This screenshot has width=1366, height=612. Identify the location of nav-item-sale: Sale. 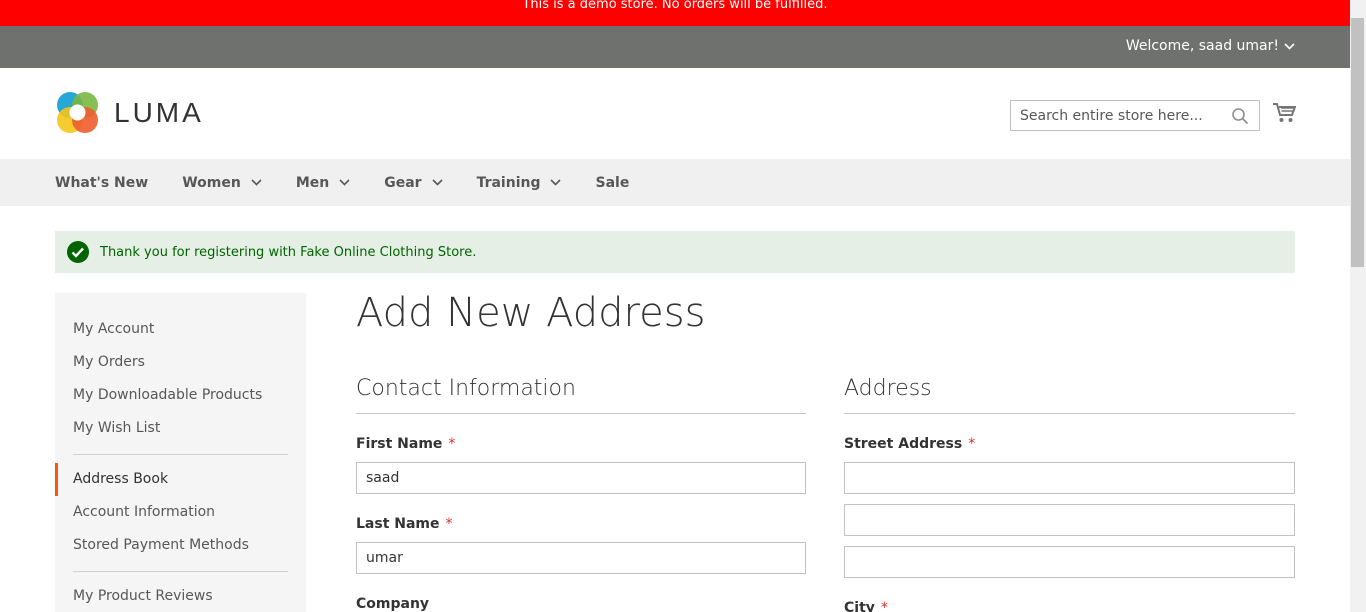
(612, 183).